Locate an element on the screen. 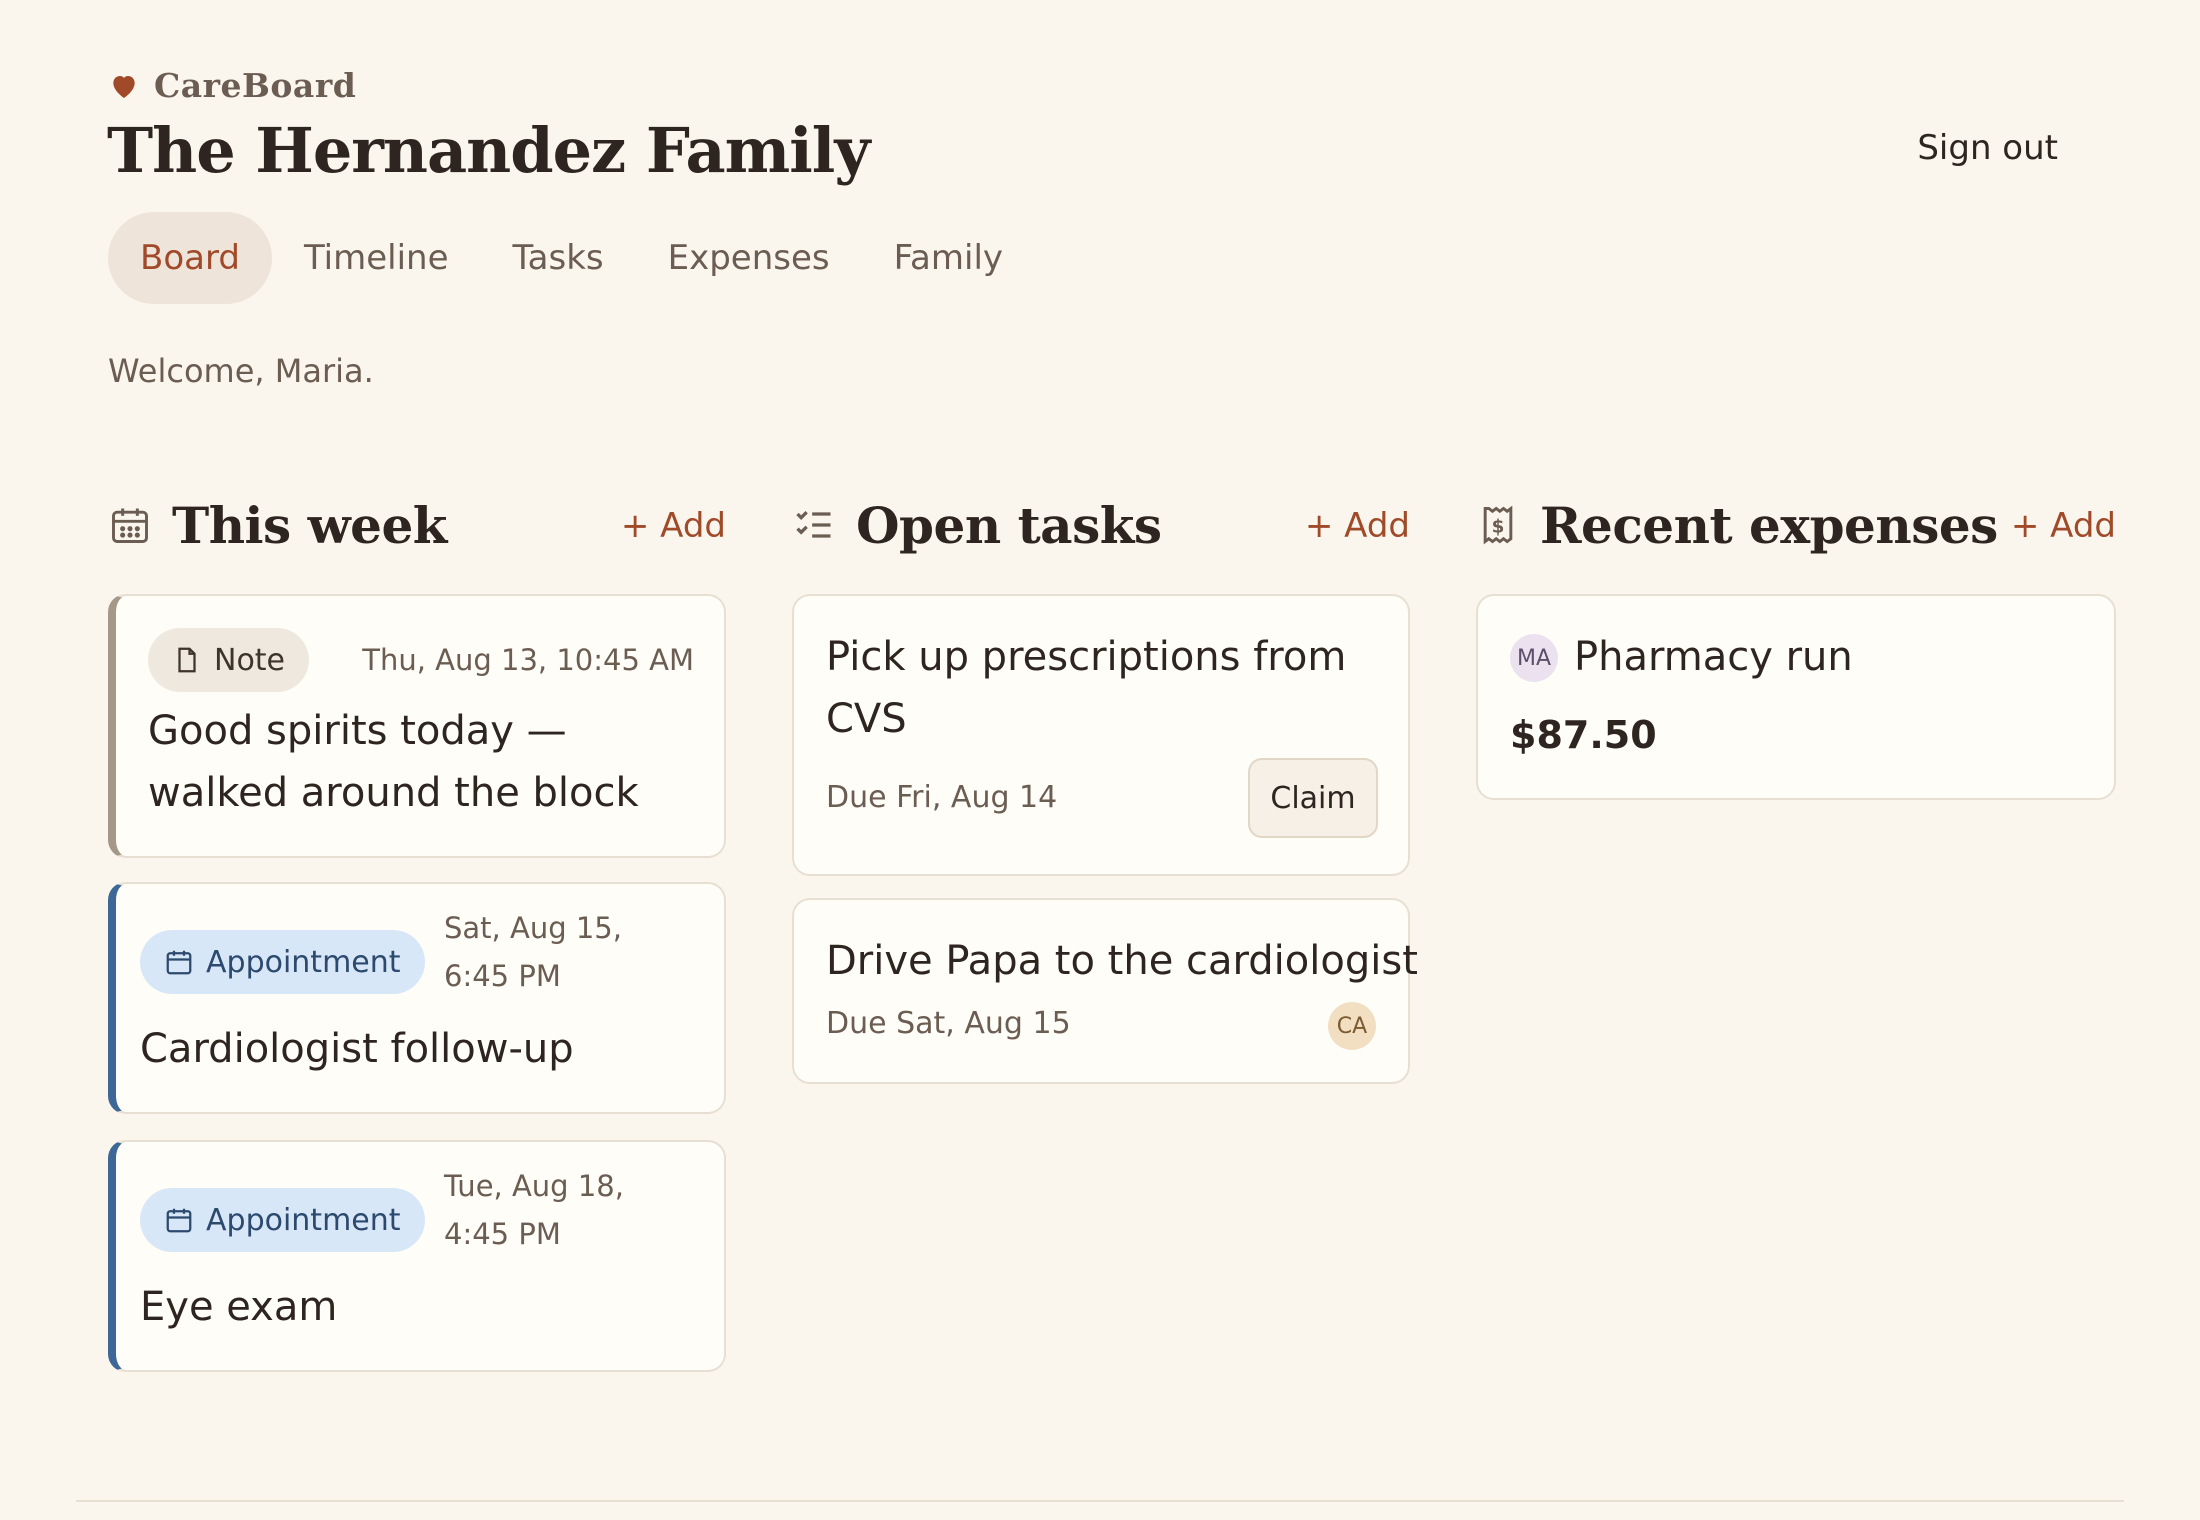 This screenshot has height=1520, width=2200. receipt-icon: $ is located at coordinates (1498, 525).